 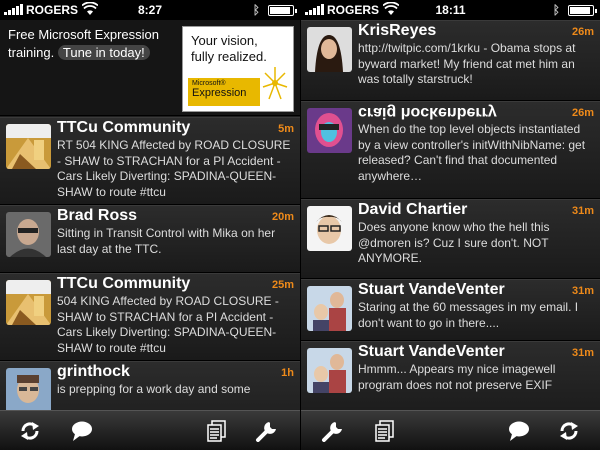 I want to click on tweet-author: David Chartier, so click(x=413, y=209).